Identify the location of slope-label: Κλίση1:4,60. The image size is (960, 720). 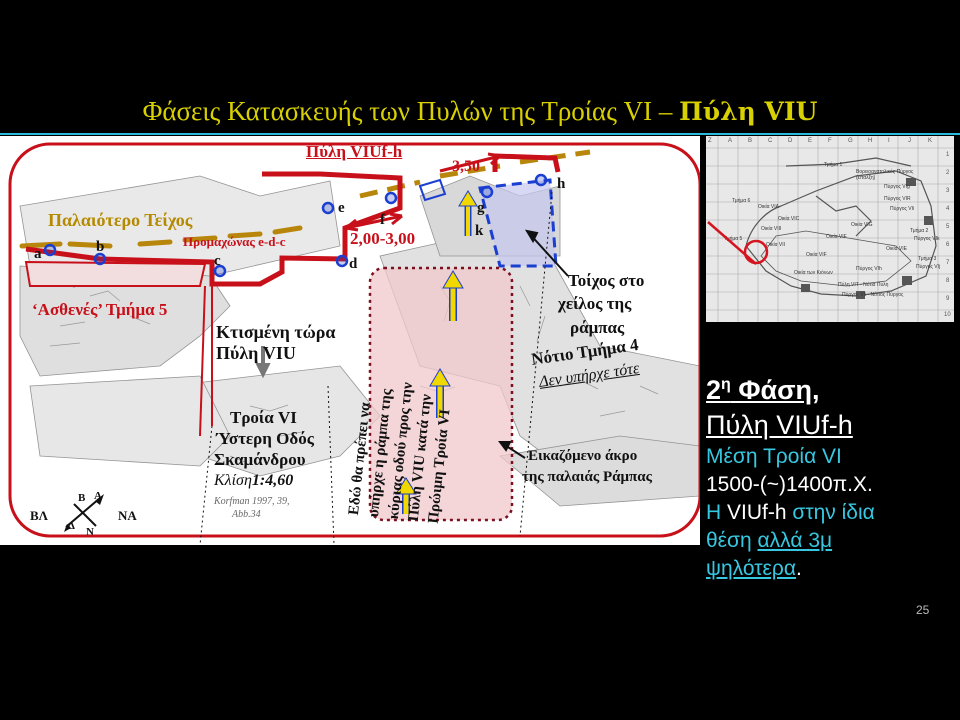
(254, 480).